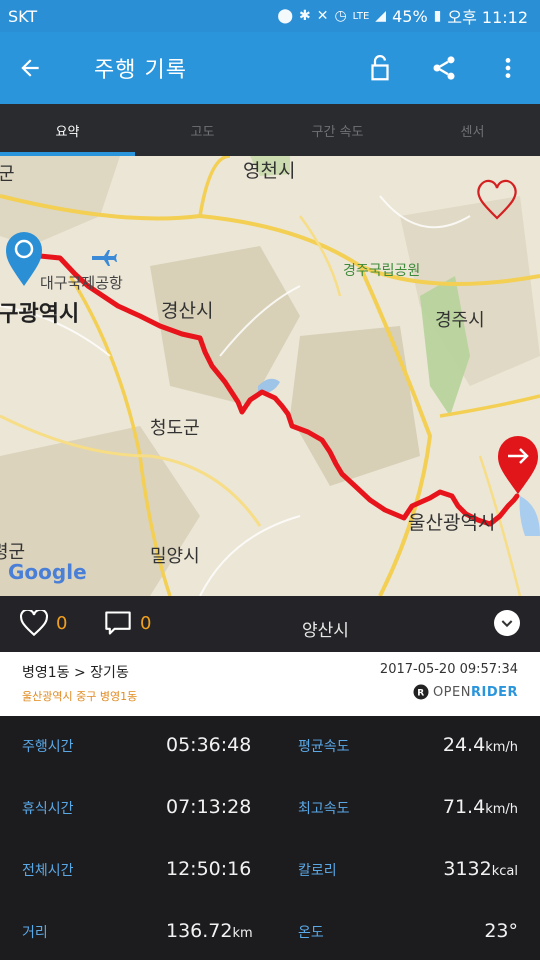 The height and width of the screenshot is (960, 540). Describe the element at coordinates (209, 745) in the screenshot. I see `ride-time-value: 05:36:48` at that location.